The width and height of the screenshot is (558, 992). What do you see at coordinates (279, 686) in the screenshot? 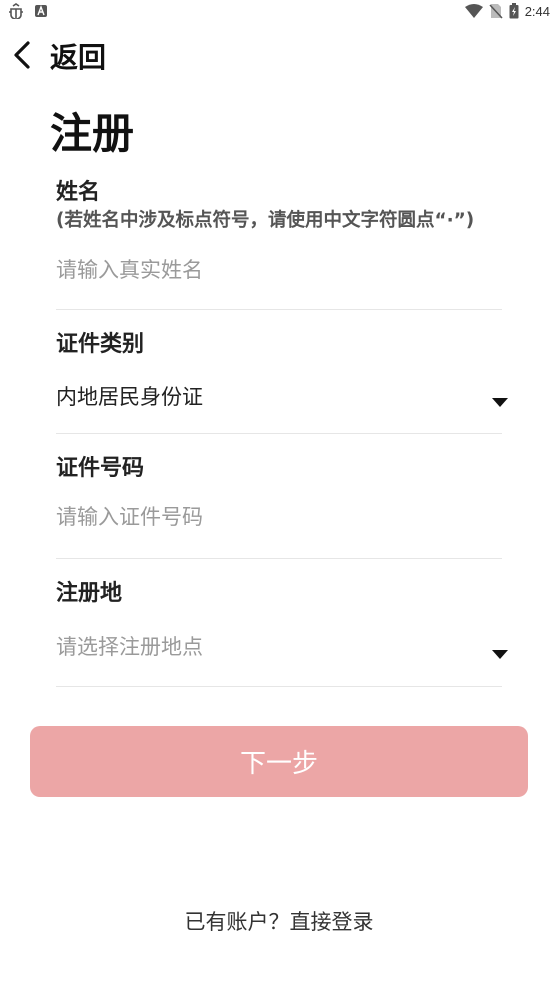
I see `region-divider` at bounding box center [279, 686].